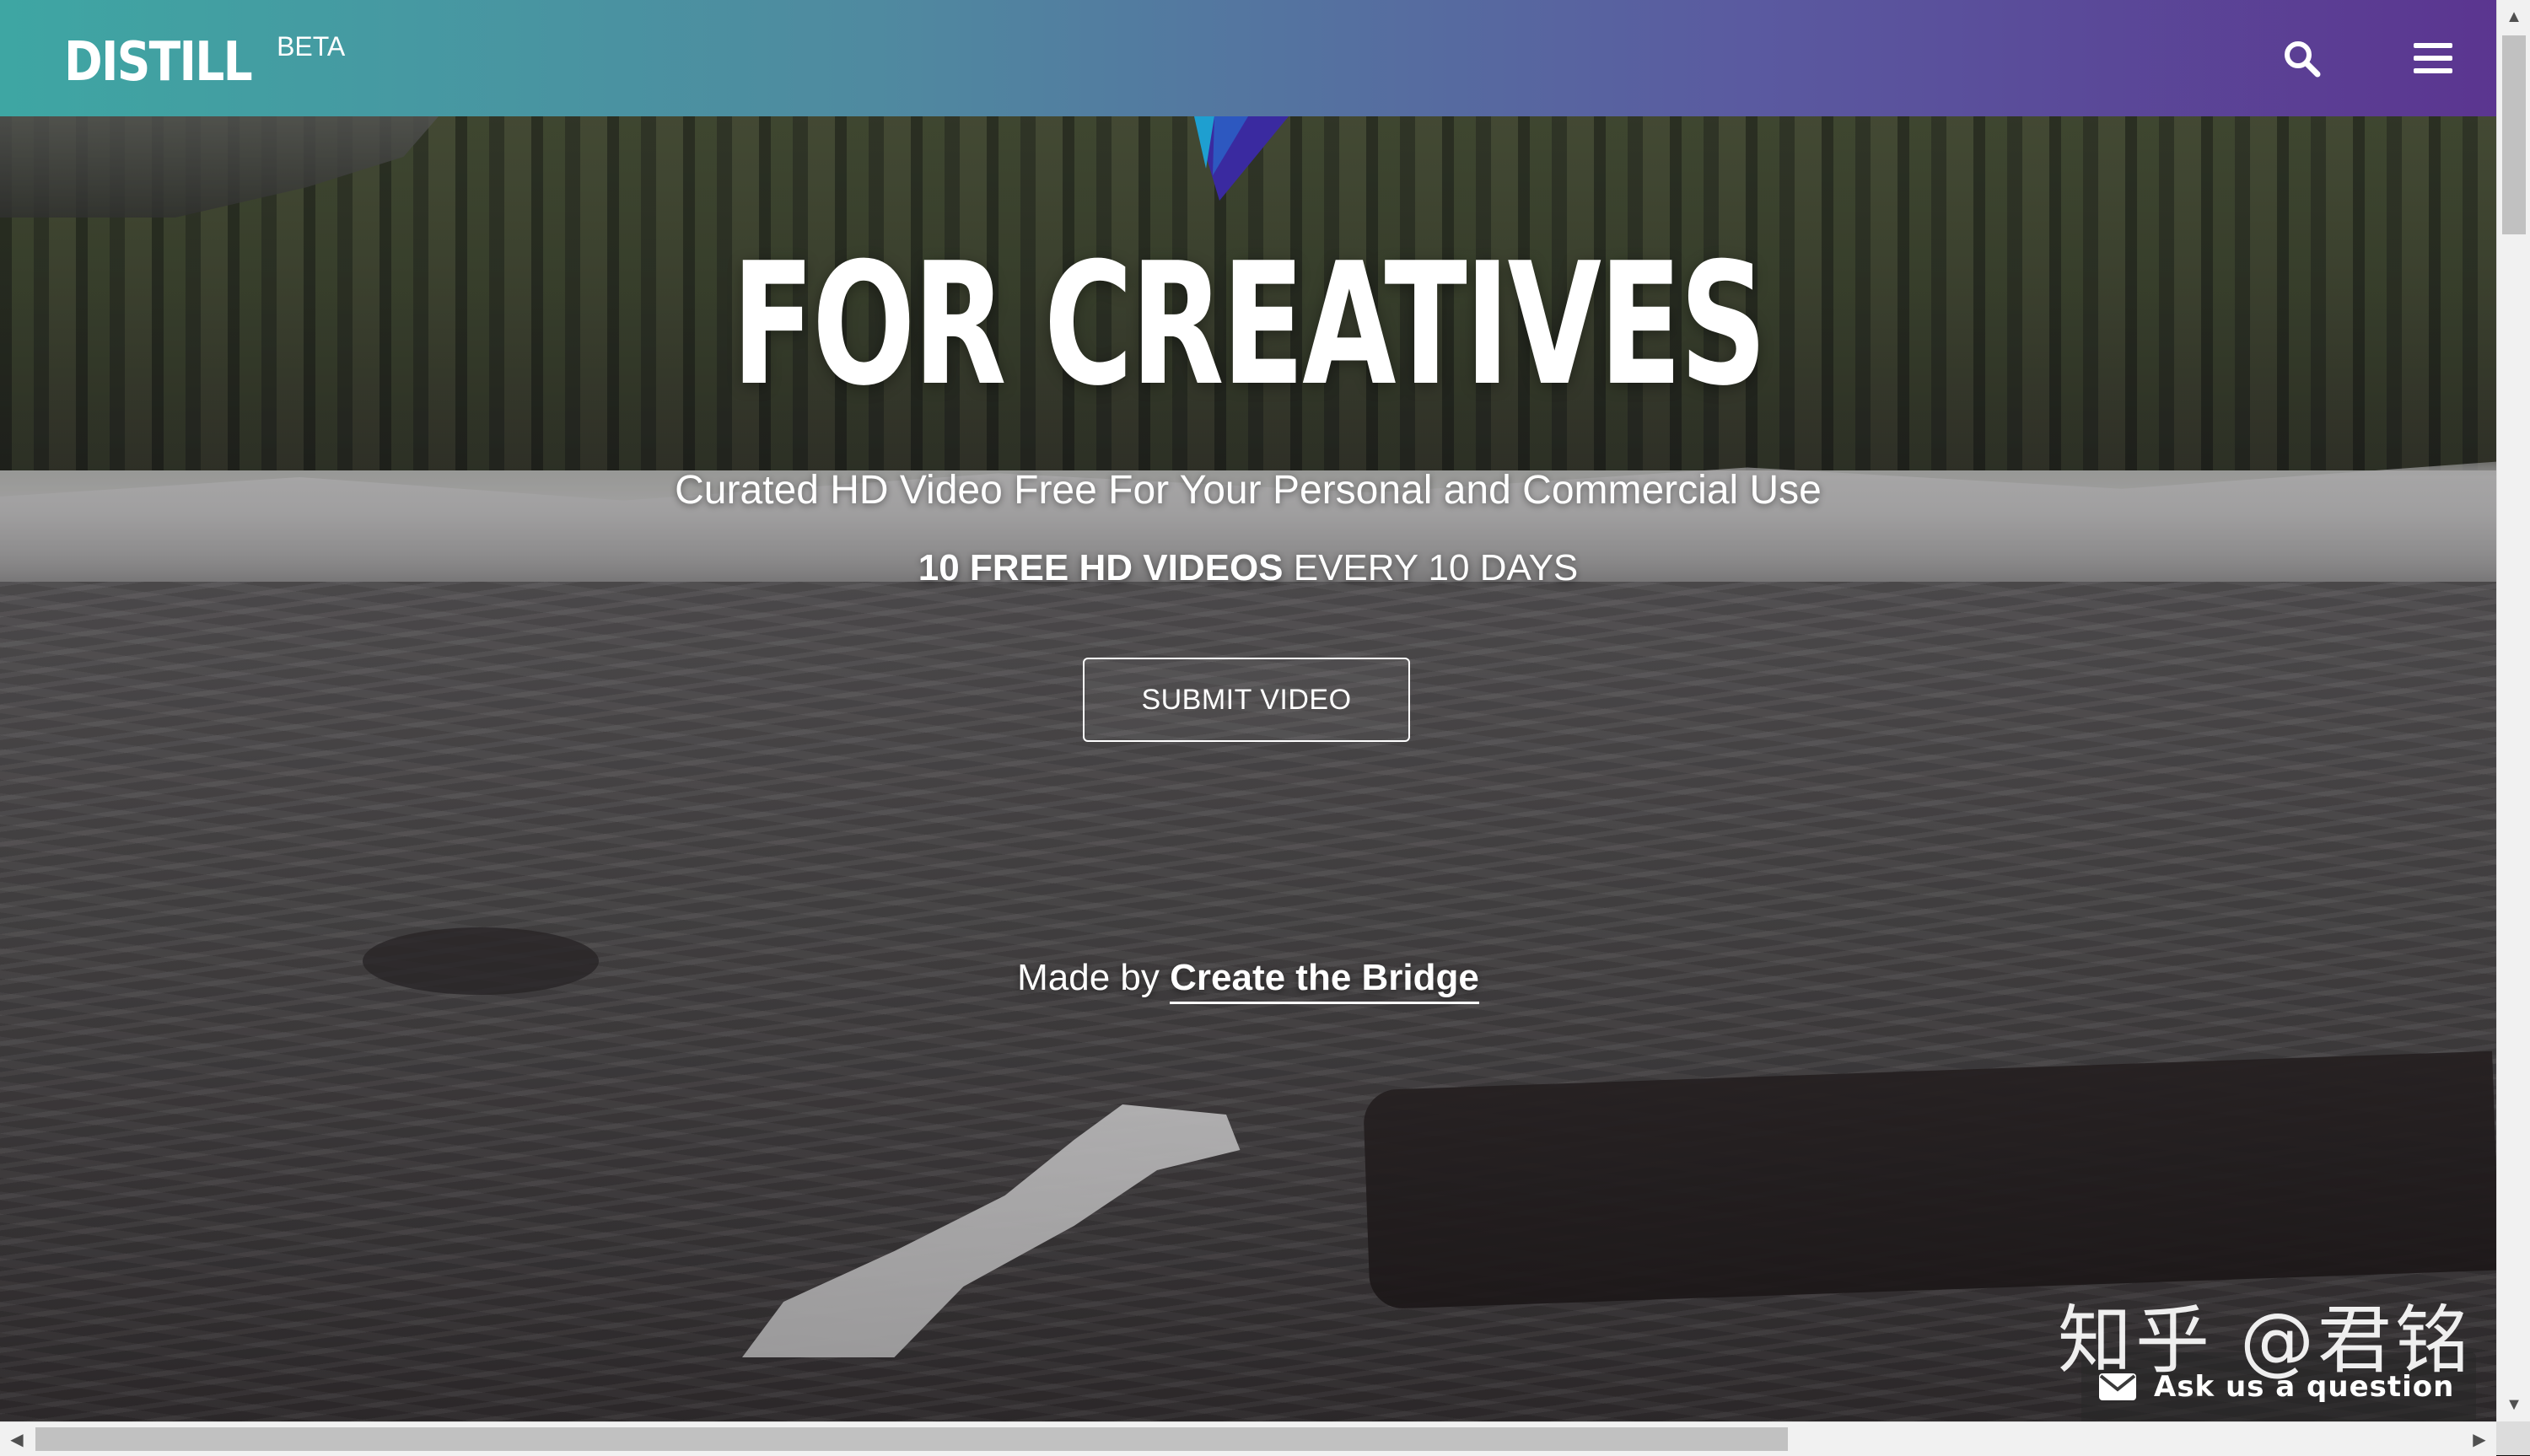 This screenshot has width=2530, height=1456. I want to click on hero-title: FOR CREATIVES, so click(1249, 325).